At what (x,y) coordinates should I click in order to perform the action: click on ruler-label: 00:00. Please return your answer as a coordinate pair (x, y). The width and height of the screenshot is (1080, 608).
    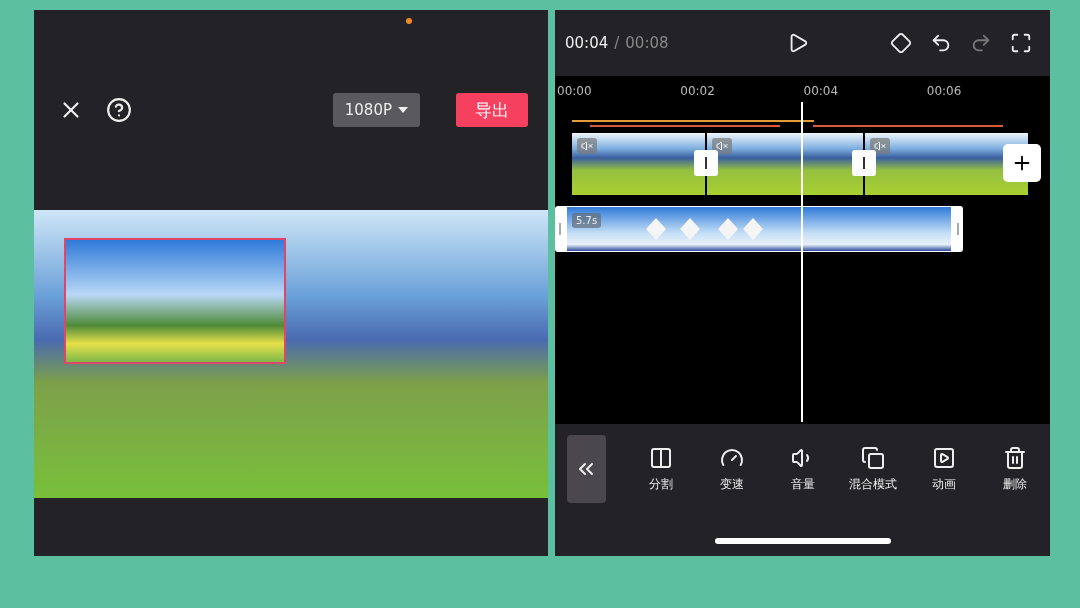
    Looking at the image, I should click on (575, 91).